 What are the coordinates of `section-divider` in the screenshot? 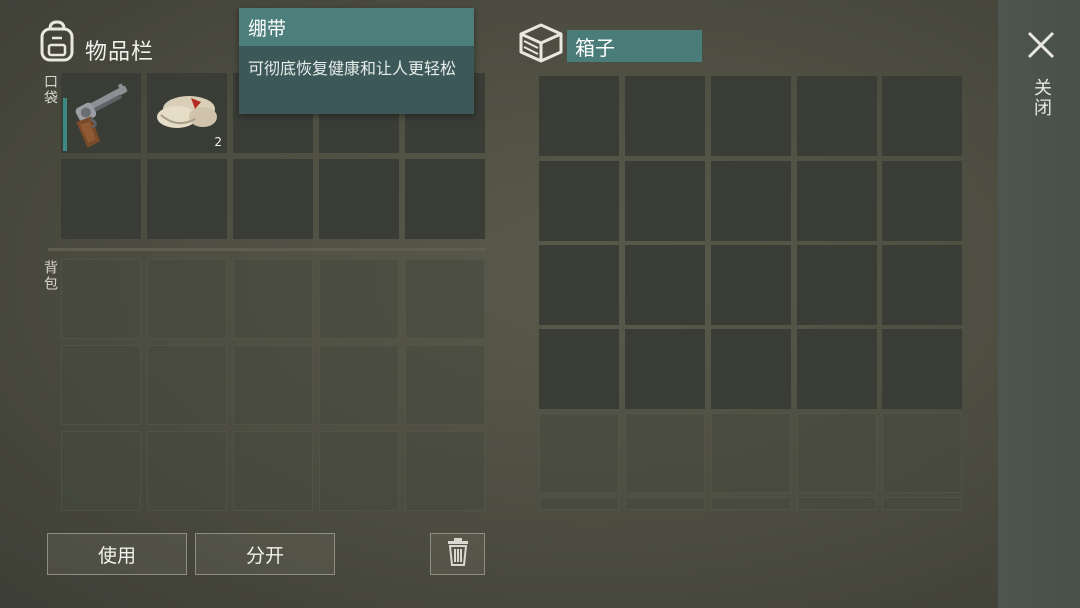 It's located at (267, 249).